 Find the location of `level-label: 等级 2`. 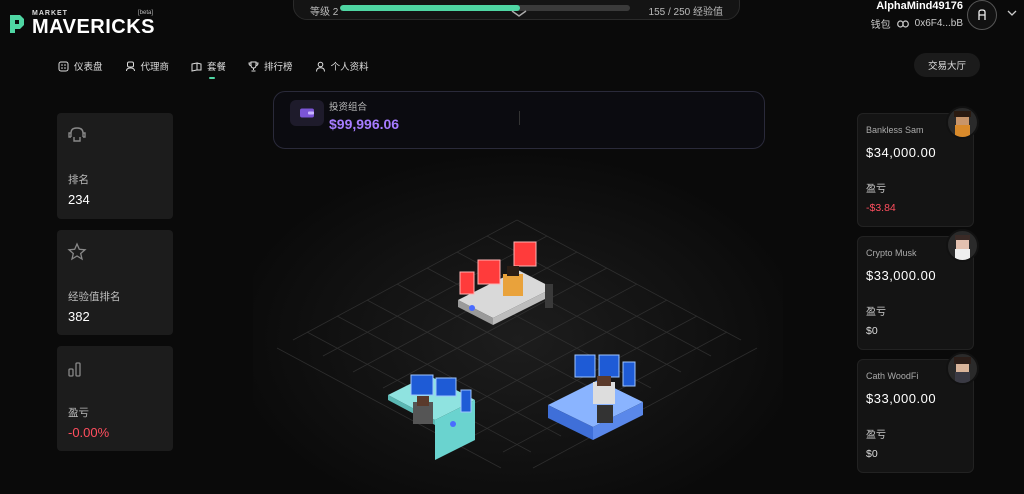

level-label: 等级 2 is located at coordinates (324, 12).